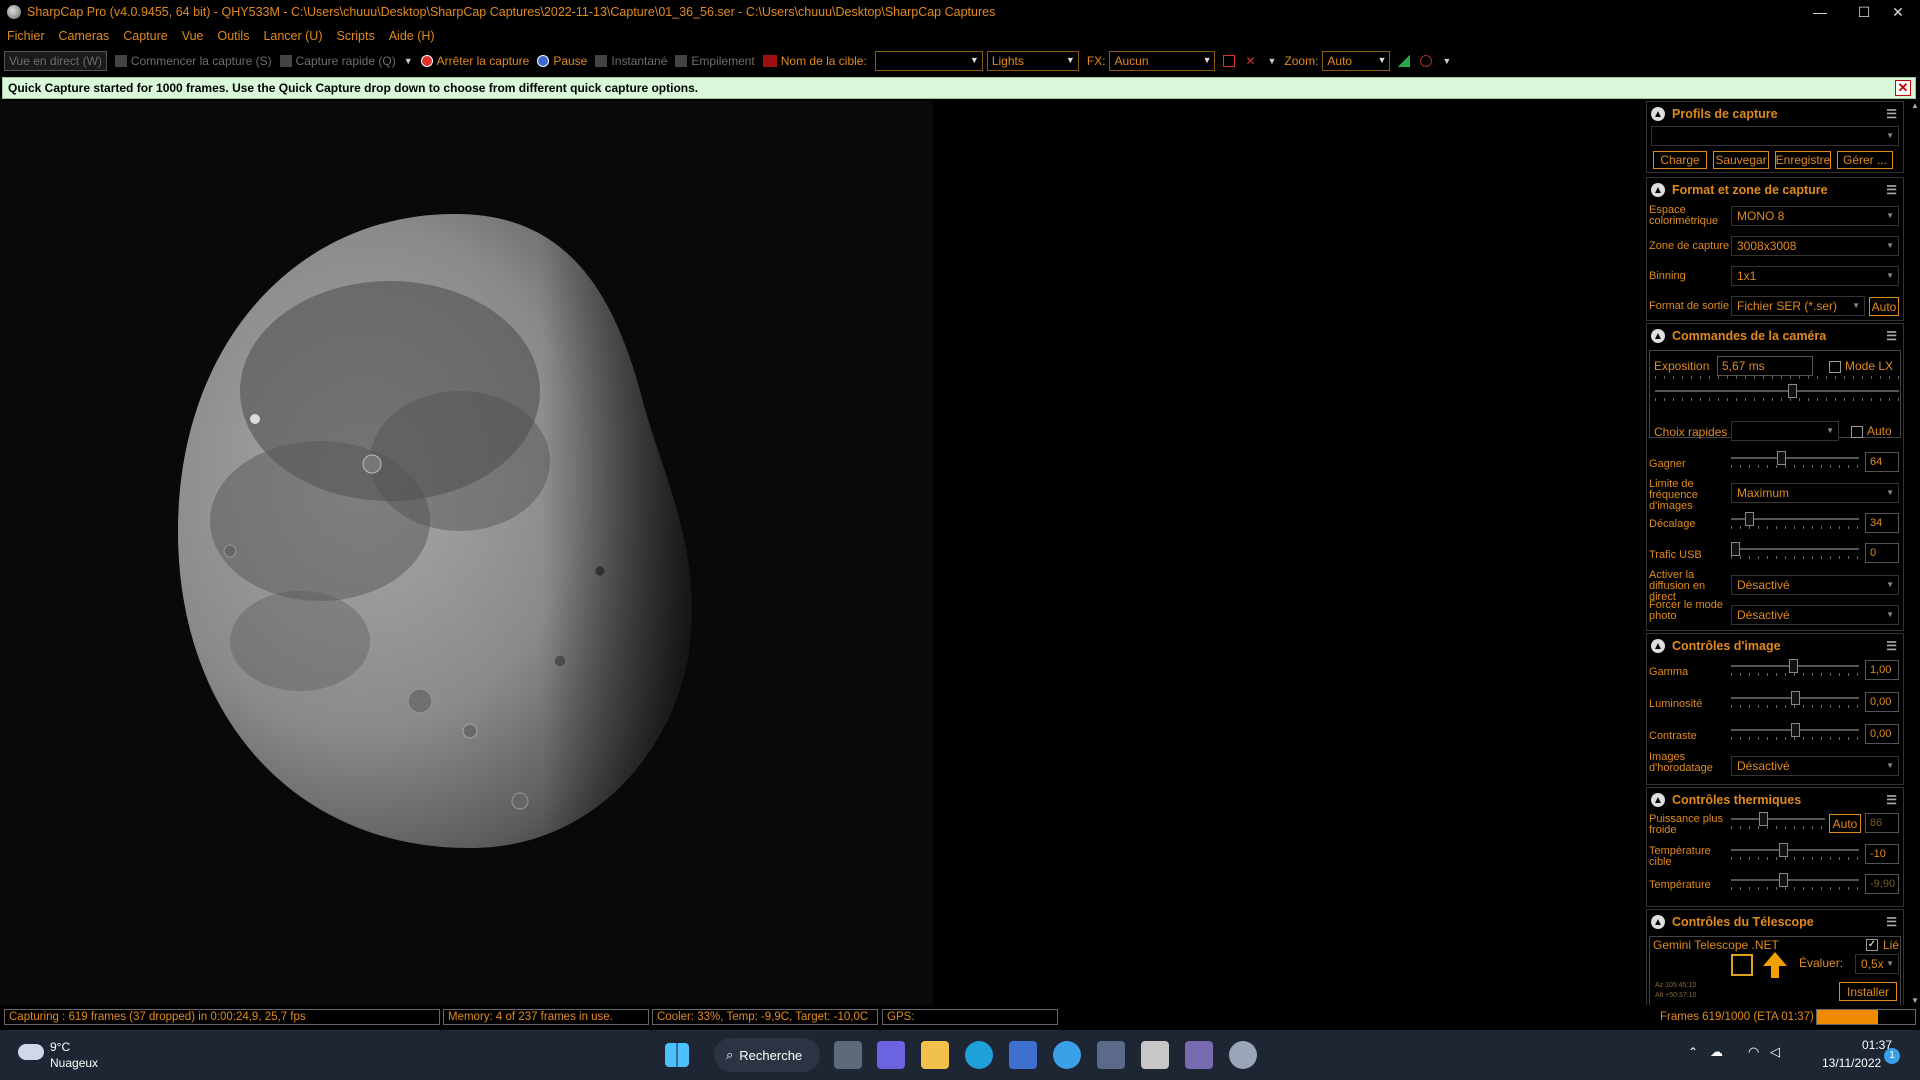 Image resolution: width=1920 pixels, height=1080 pixels. I want to click on overlay-dropdown: ▼, so click(1271, 61).